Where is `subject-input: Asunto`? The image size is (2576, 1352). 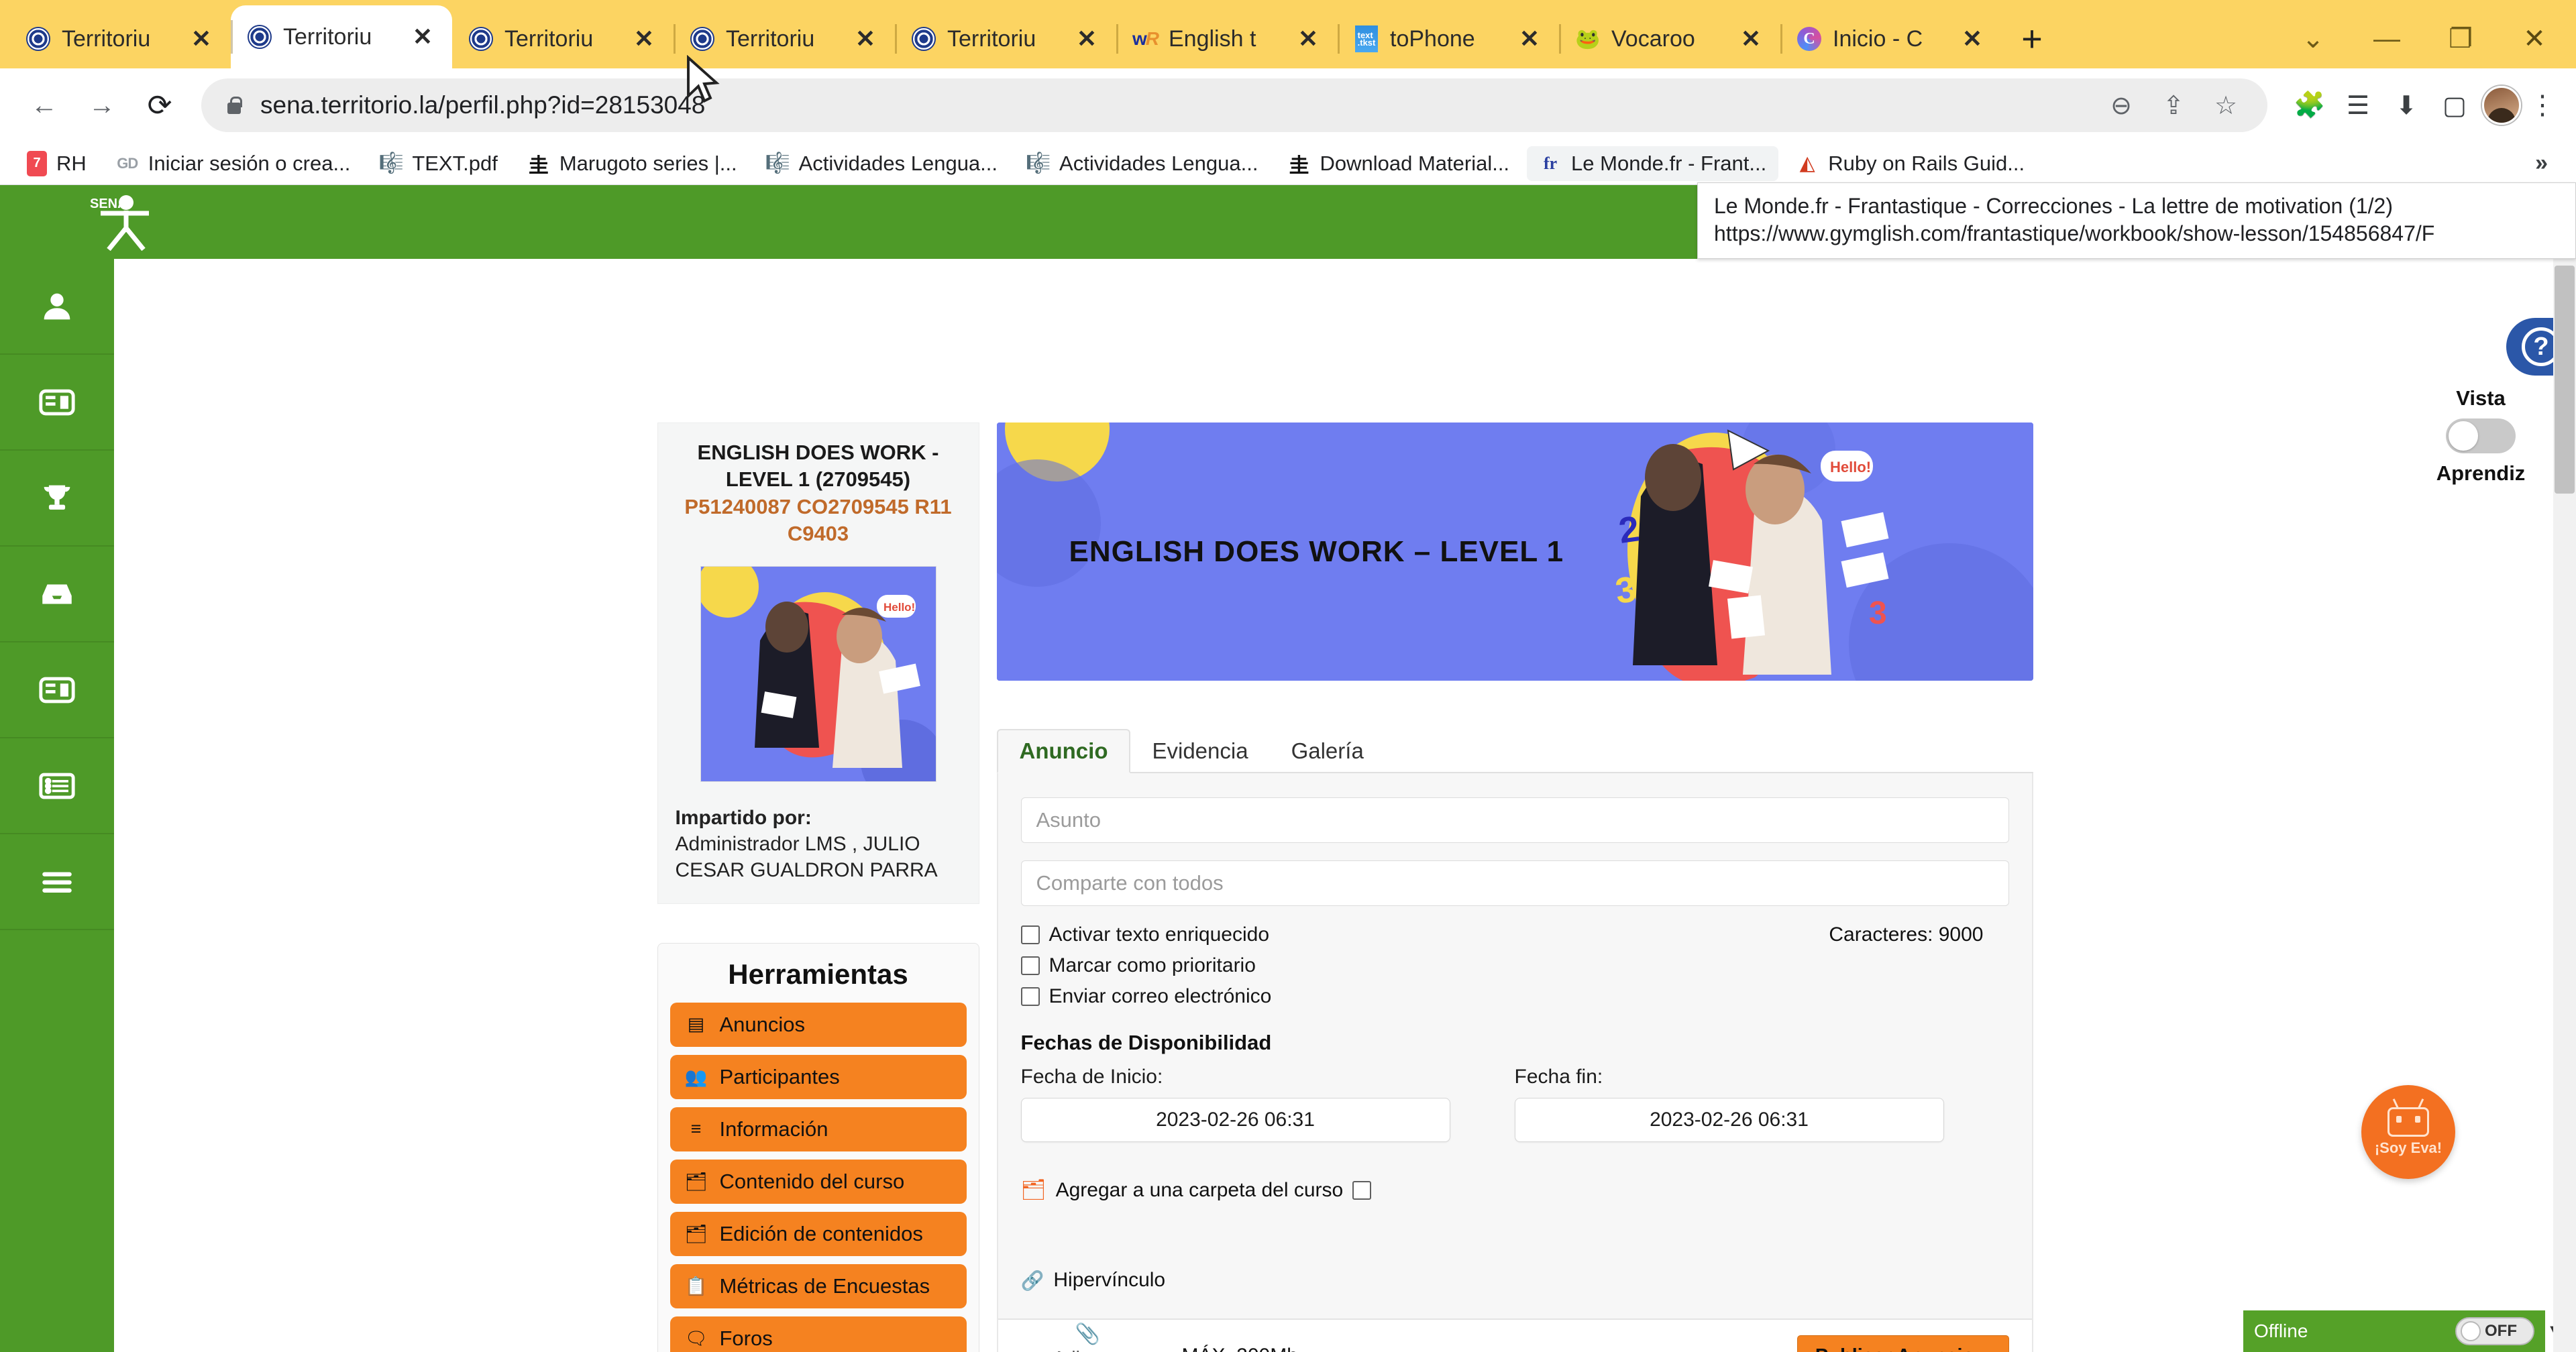 subject-input: Asunto is located at coordinates (1514, 820).